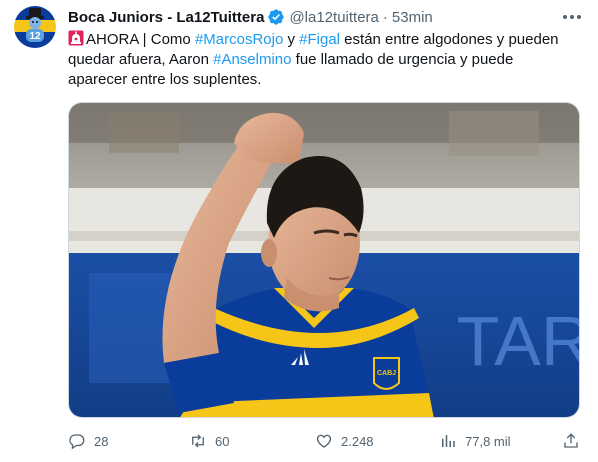 The width and height of the screenshot is (598, 462). Describe the element at coordinates (140, 39) in the screenshot. I see `tweet-text-intro: AHORA | Como` at that location.